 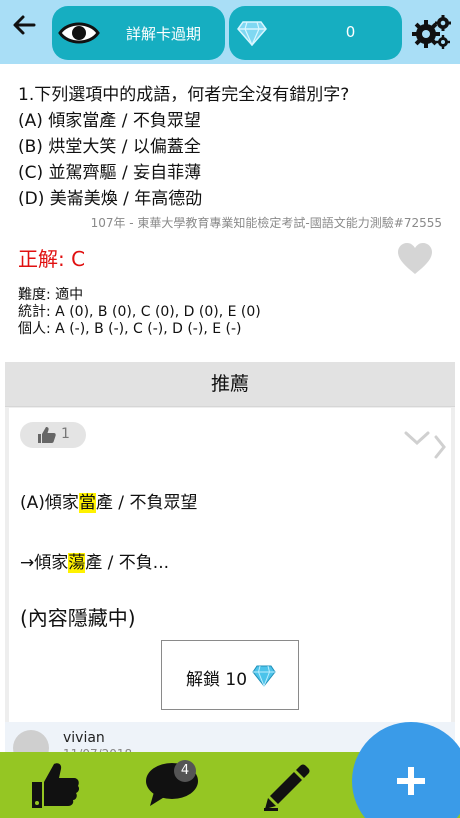 What do you see at coordinates (110, 173) in the screenshot?
I see `option-c: (C) 並駕齊驅 / 妄自菲薄` at bounding box center [110, 173].